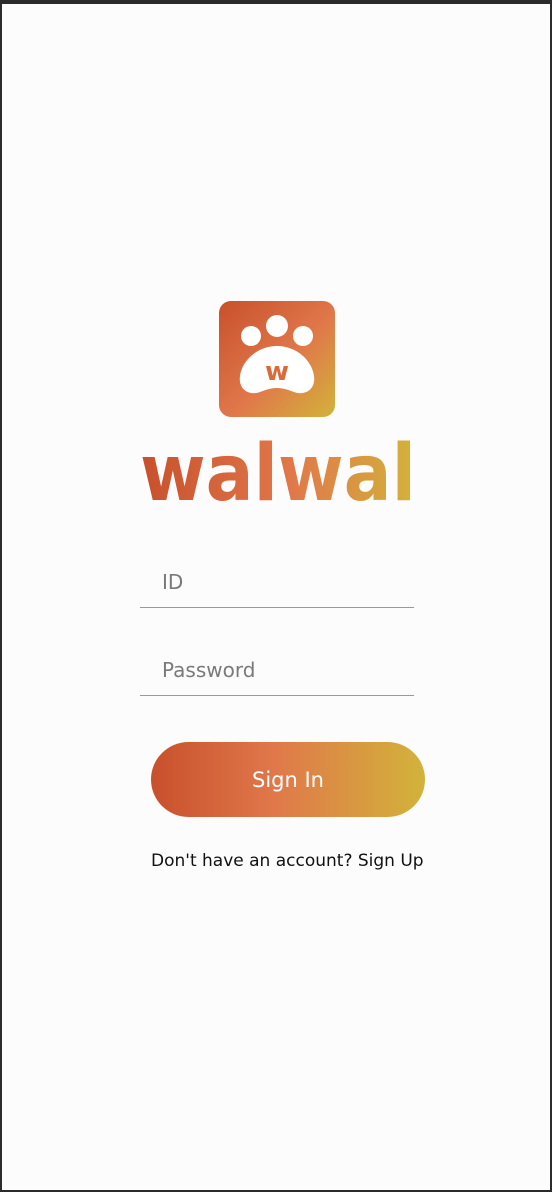 This screenshot has width=552, height=1192. I want to click on password-field, so click(277, 665).